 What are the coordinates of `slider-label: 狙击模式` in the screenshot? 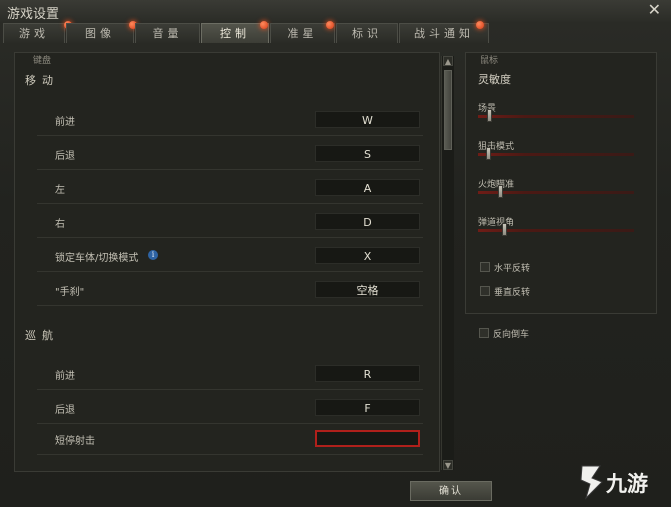 It's located at (496, 147).